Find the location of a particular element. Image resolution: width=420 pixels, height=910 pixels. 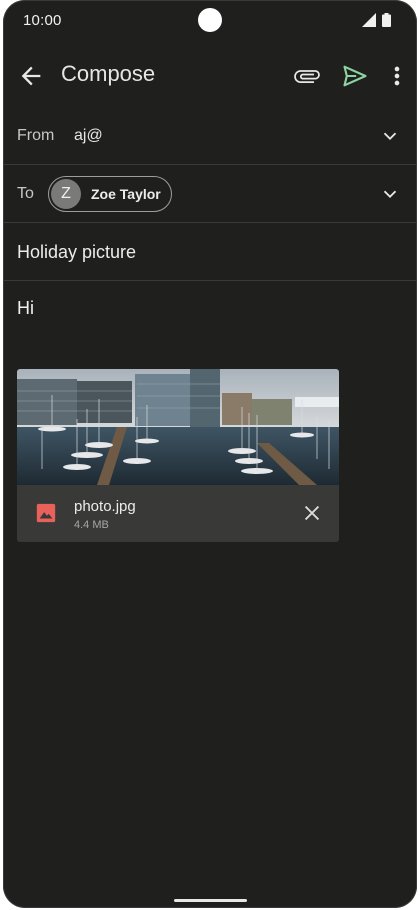

recipient-chip: Z Zoe Taylor is located at coordinates (110, 194).